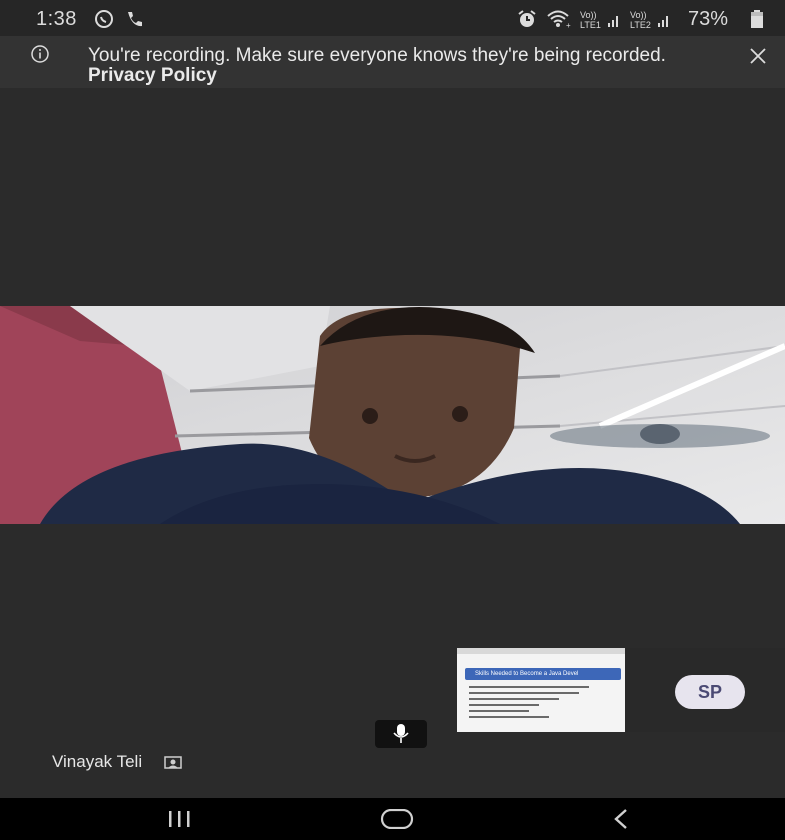  What do you see at coordinates (710, 692) in the screenshot?
I see `participant-avatar: SP` at bounding box center [710, 692].